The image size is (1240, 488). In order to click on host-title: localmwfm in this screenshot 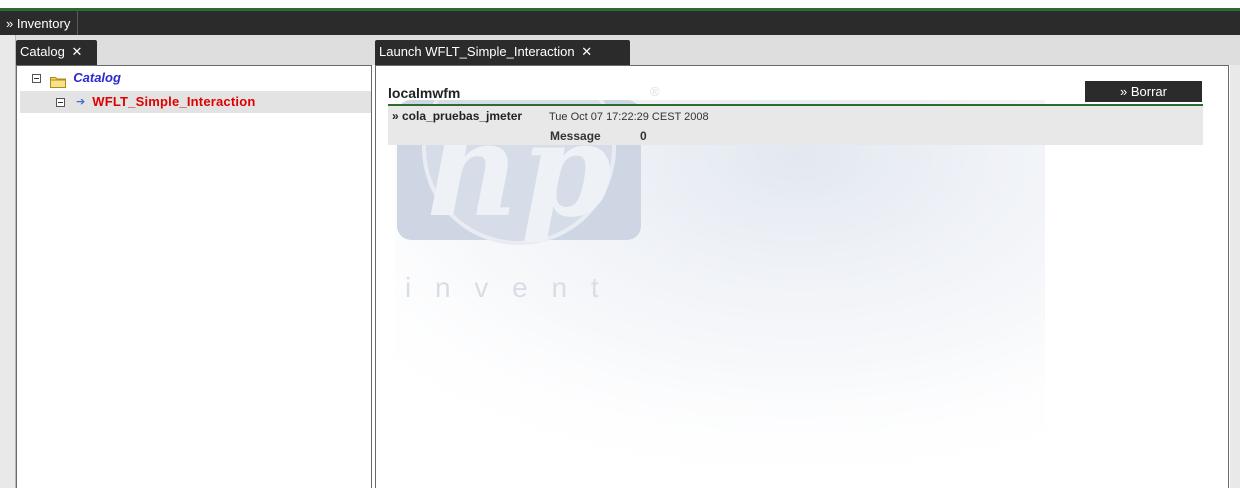, I will do `click(424, 93)`.